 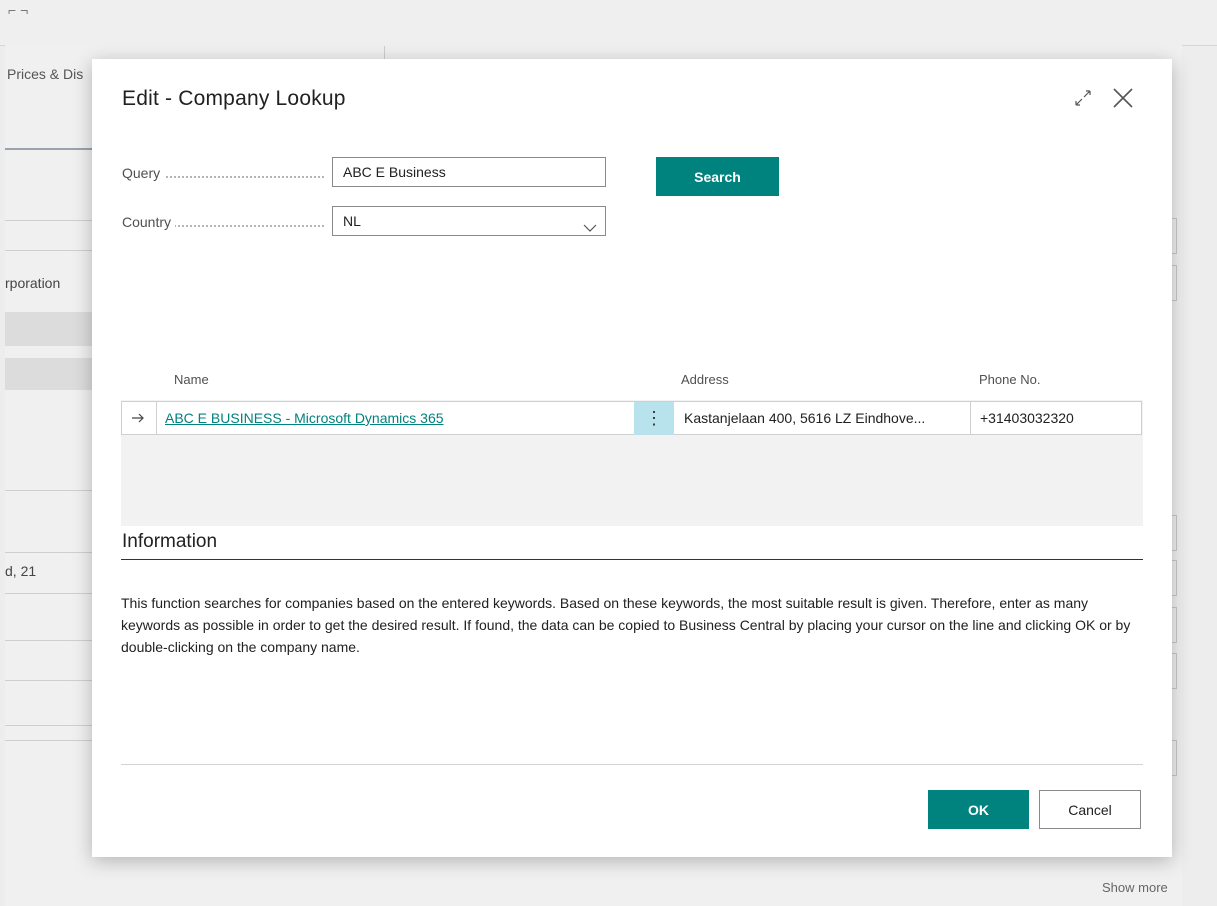 What do you see at coordinates (705, 379) in the screenshot?
I see `column-header-address: Address` at bounding box center [705, 379].